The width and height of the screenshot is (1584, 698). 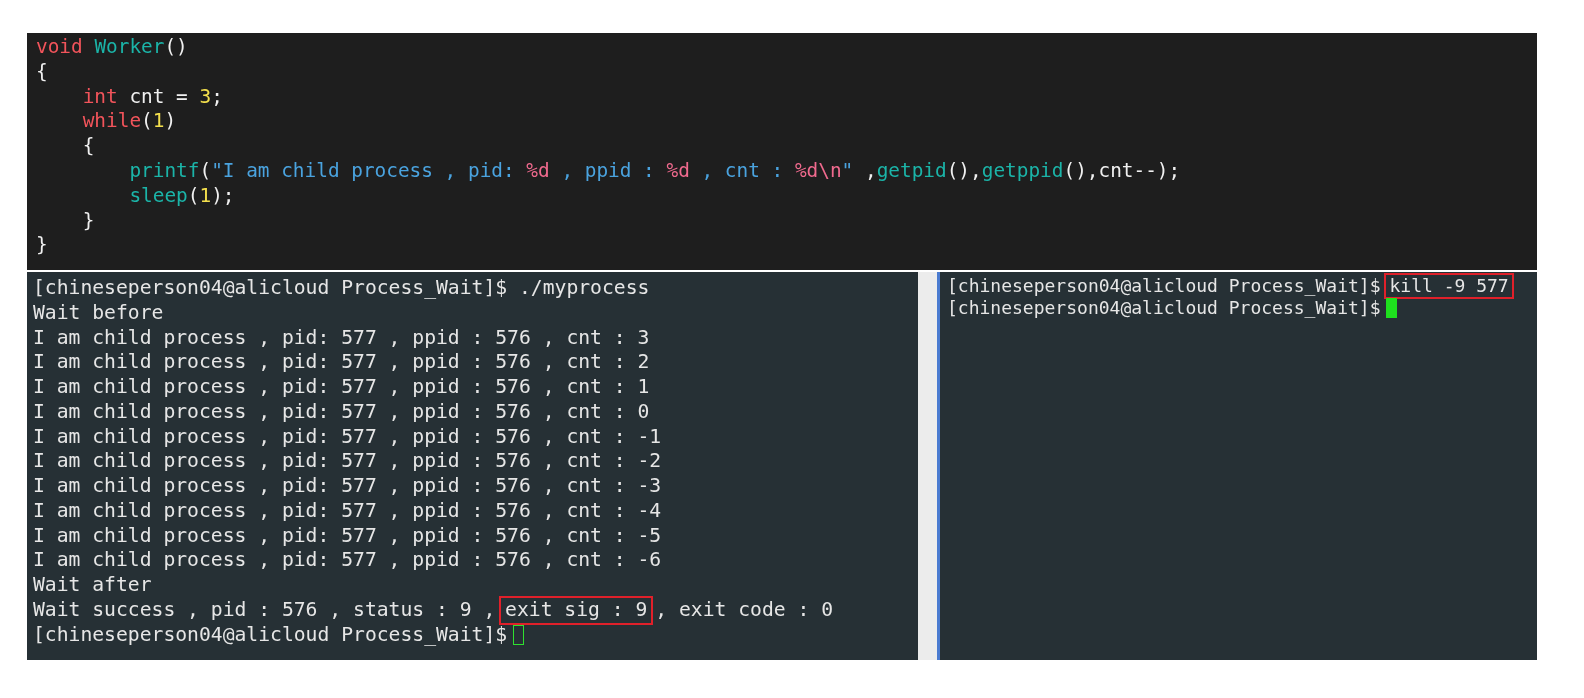 What do you see at coordinates (1449, 286) in the screenshot?
I see `highlighted-command: kill -9 577` at bounding box center [1449, 286].